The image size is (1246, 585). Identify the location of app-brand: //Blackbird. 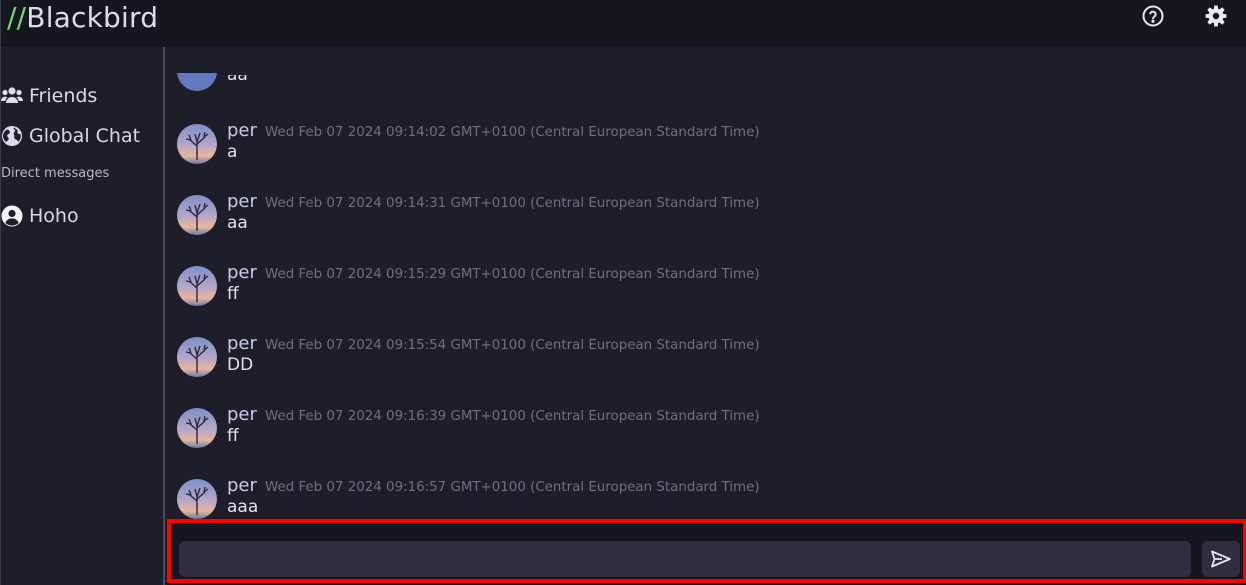
(82, 18).